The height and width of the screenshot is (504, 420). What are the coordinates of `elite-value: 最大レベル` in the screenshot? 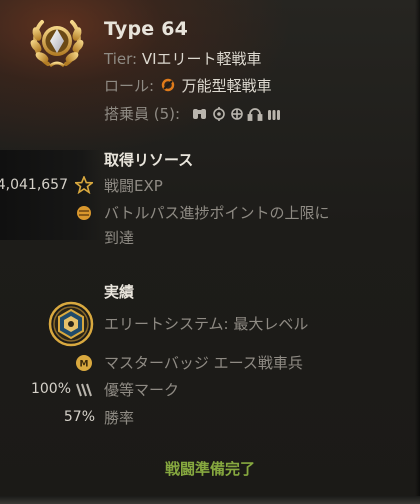 It's located at (271, 324).